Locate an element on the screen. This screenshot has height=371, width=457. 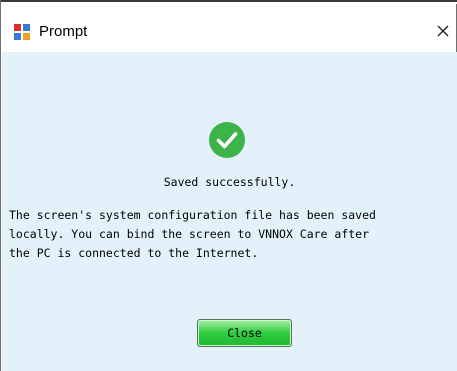
success-check-icon is located at coordinates (227, 140).